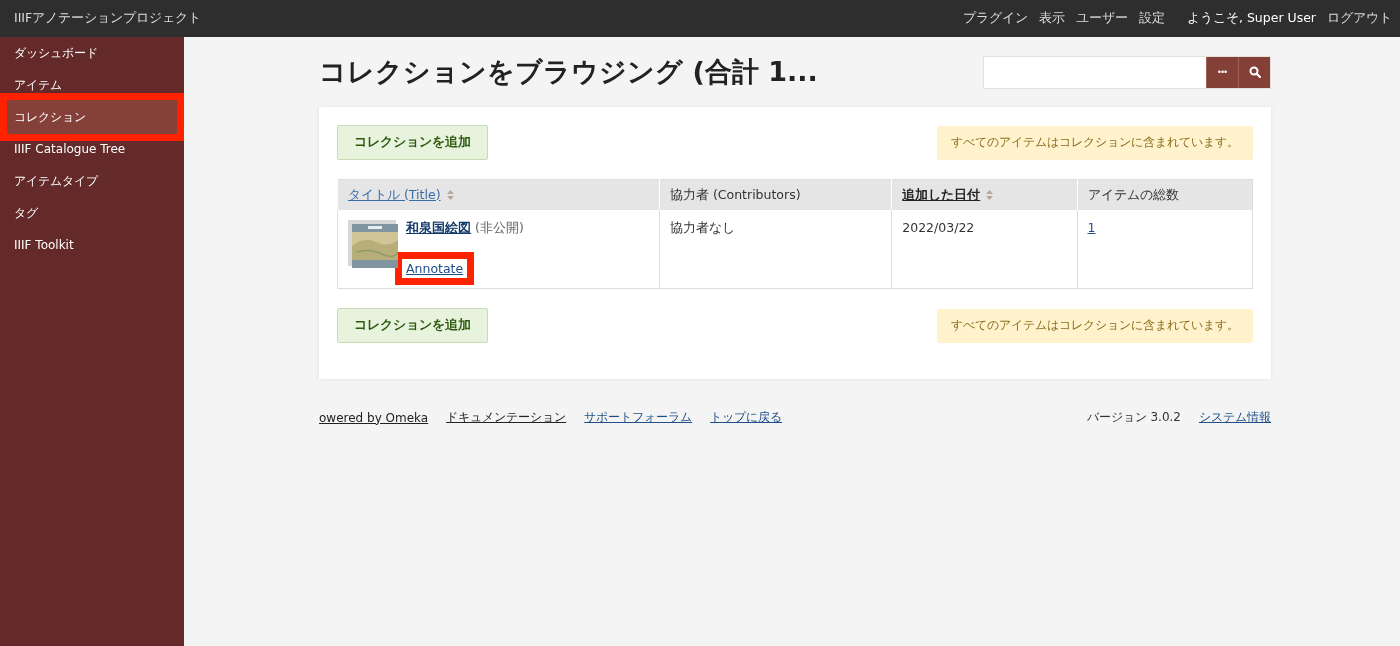 This screenshot has width=1400, height=646. What do you see at coordinates (1127, 72) in the screenshot?
I see `search-field: •••` at bounding box center [1127, 72].